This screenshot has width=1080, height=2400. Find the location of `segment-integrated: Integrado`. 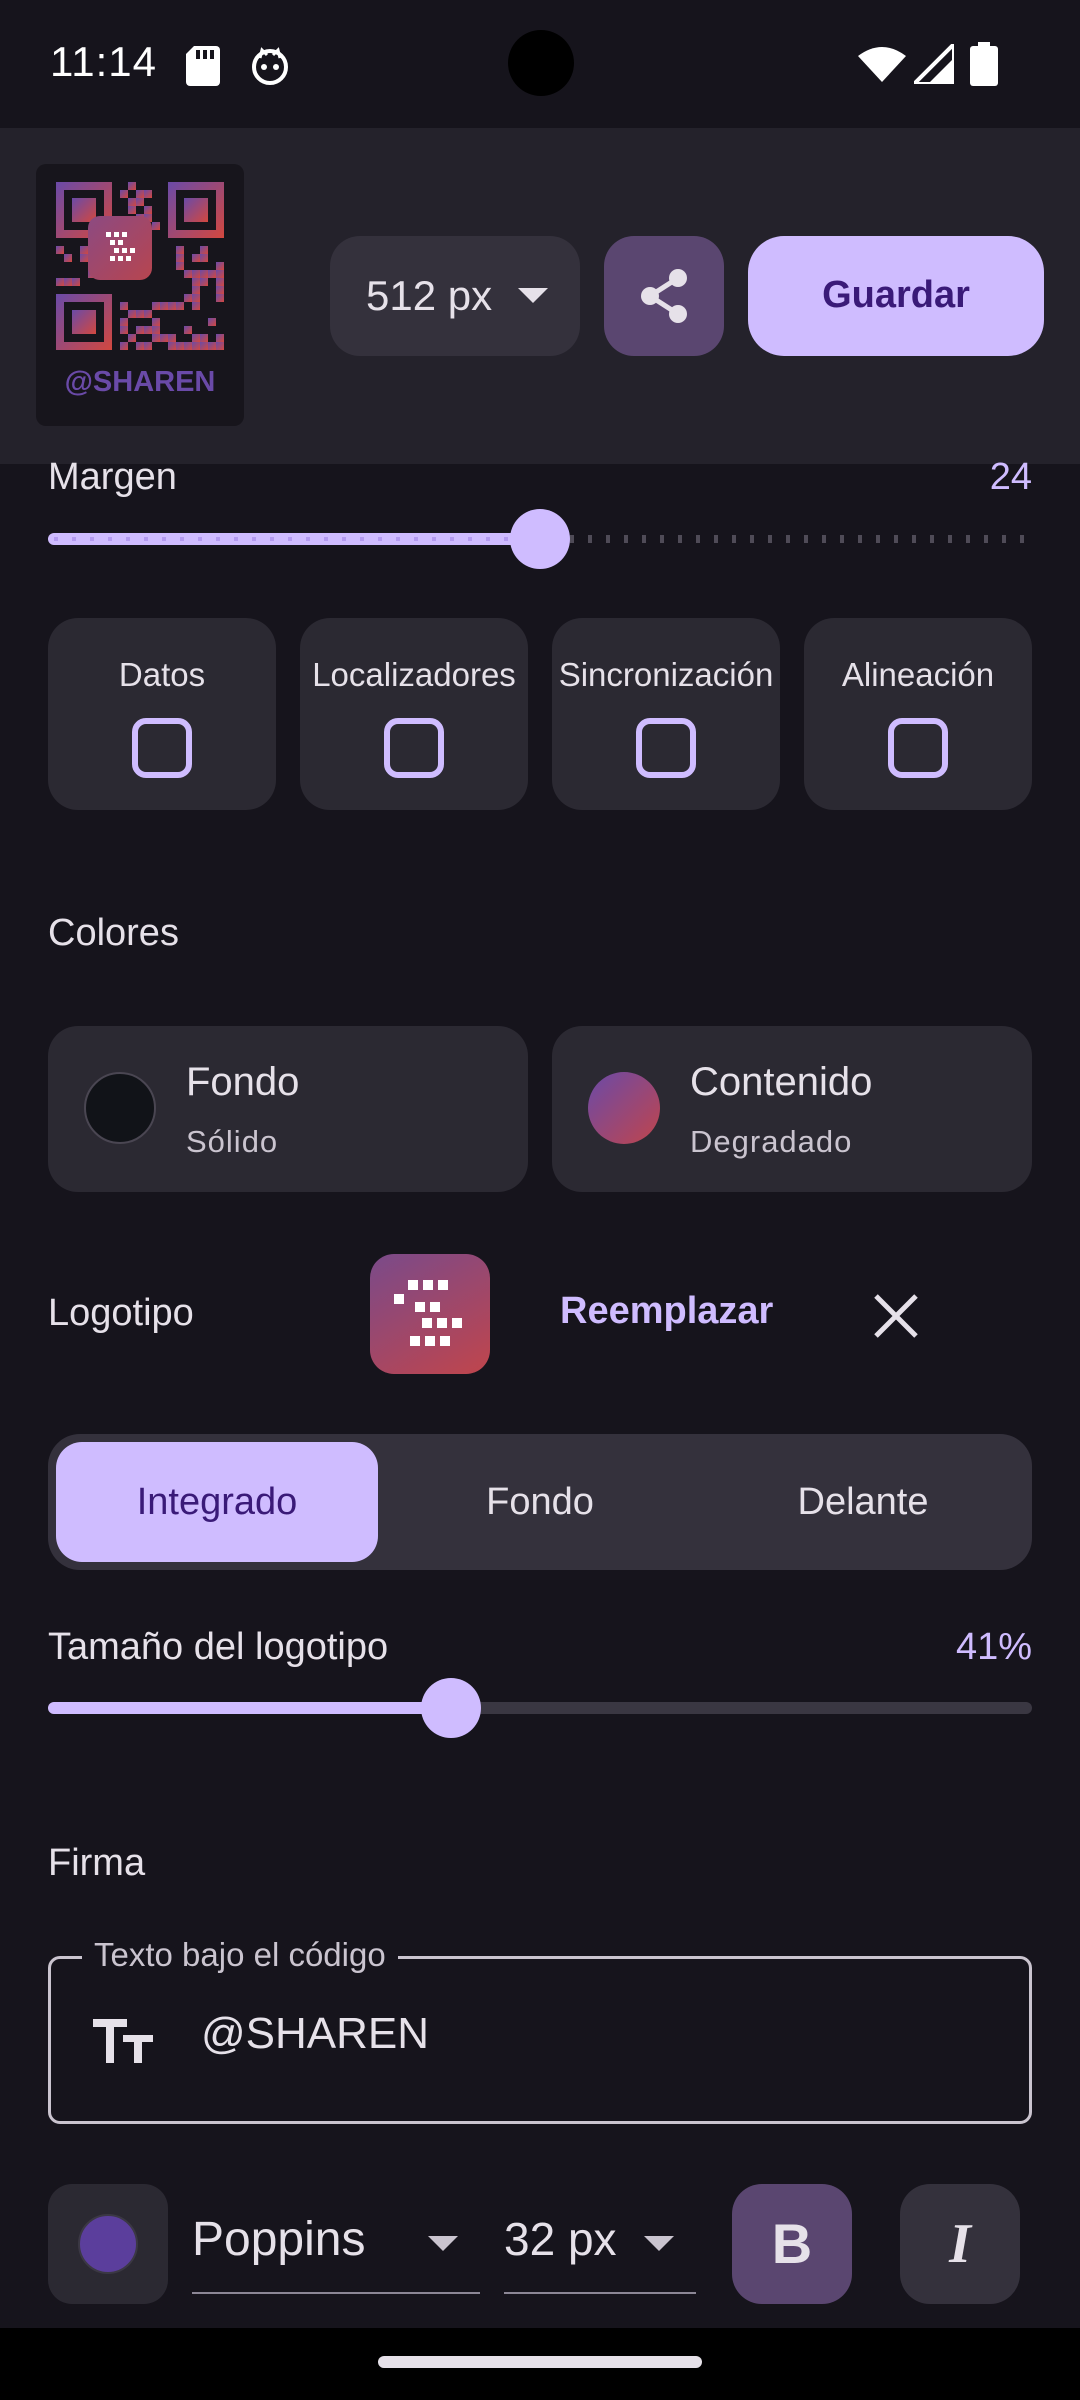

segment-integrated: Integrado is located at coordinates (217, 1502).